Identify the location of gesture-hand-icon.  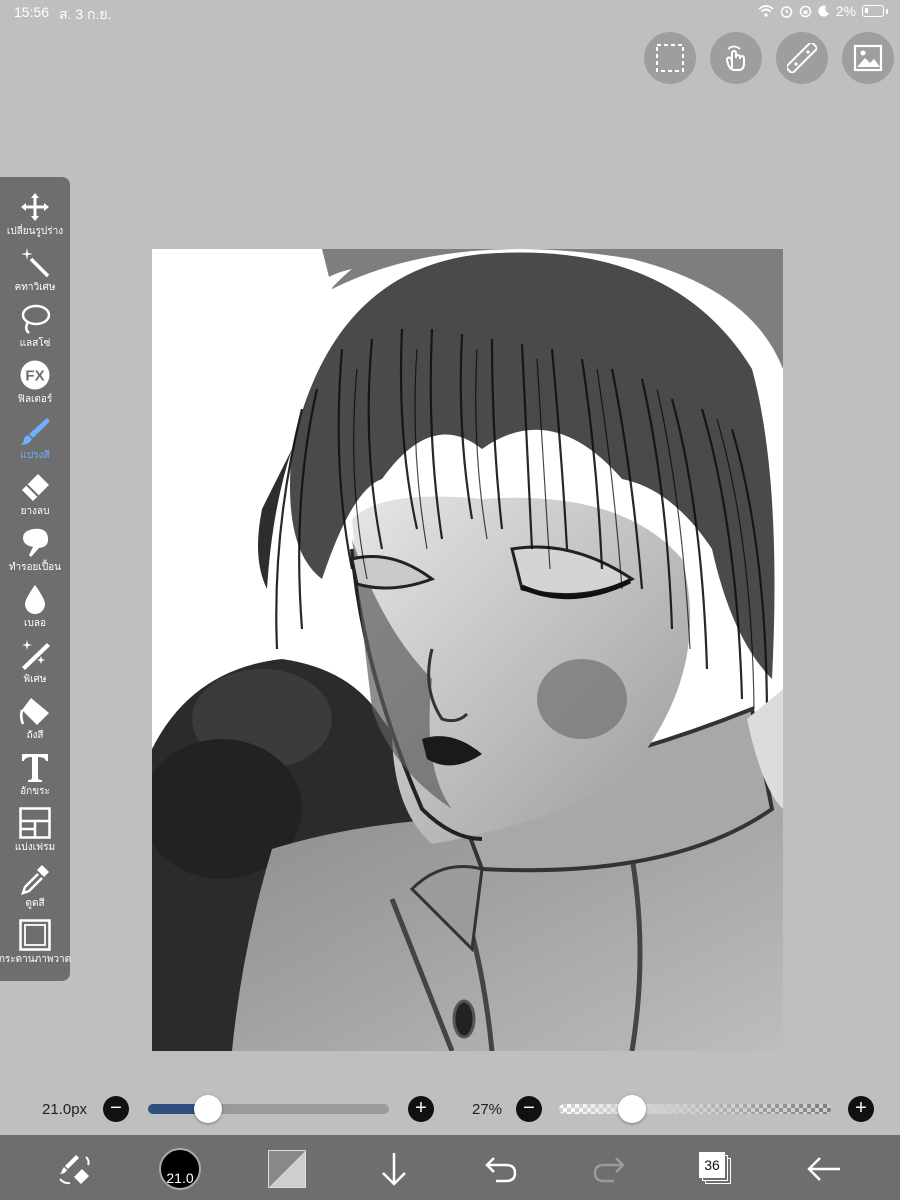
(735, 58).